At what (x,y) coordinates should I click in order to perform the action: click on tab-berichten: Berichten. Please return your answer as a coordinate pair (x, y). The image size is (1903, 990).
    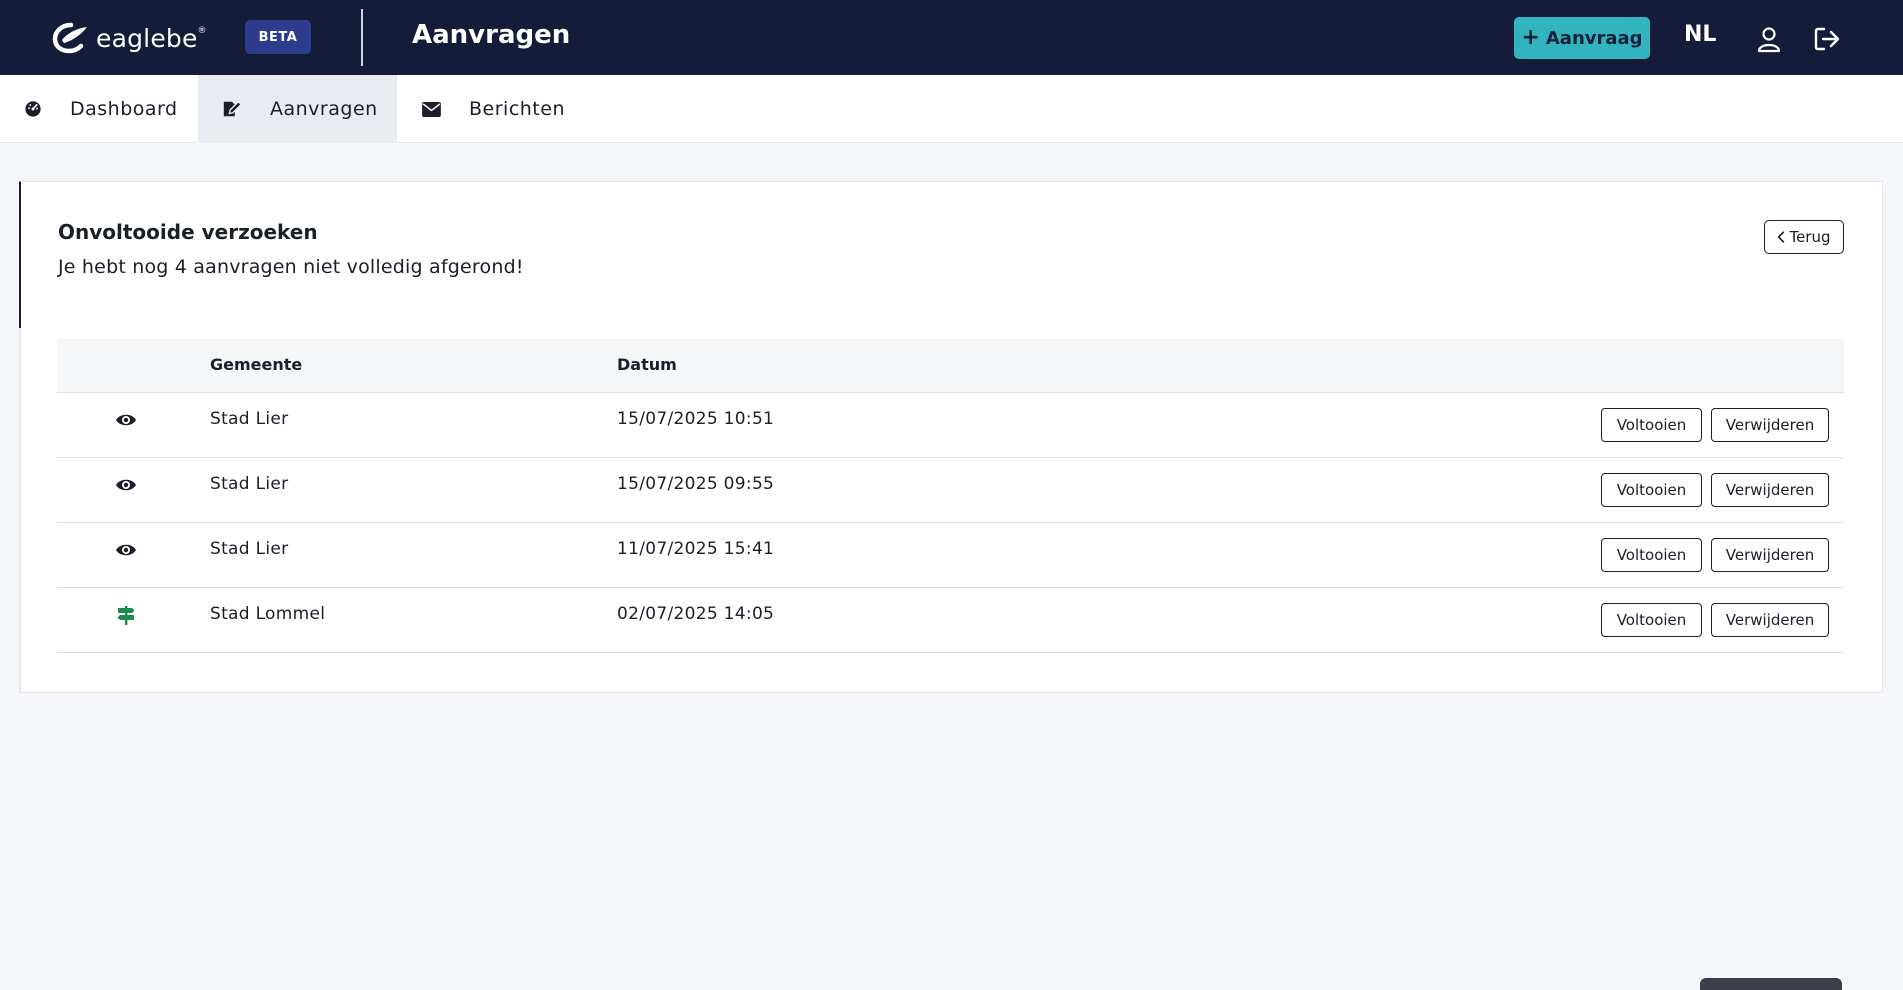
    Looking at the image, I should click on (492, 109).